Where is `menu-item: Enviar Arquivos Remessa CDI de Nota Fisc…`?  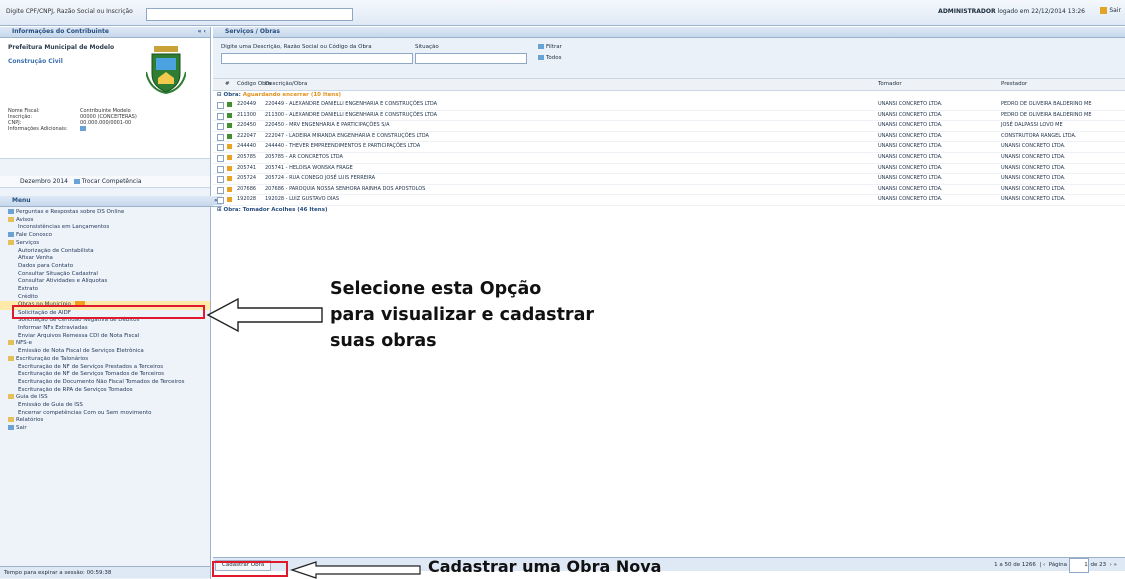
menu-item: Enviar Arquivos Remessa CDI de Nota Fisc… is located at coordinates (105, 337).